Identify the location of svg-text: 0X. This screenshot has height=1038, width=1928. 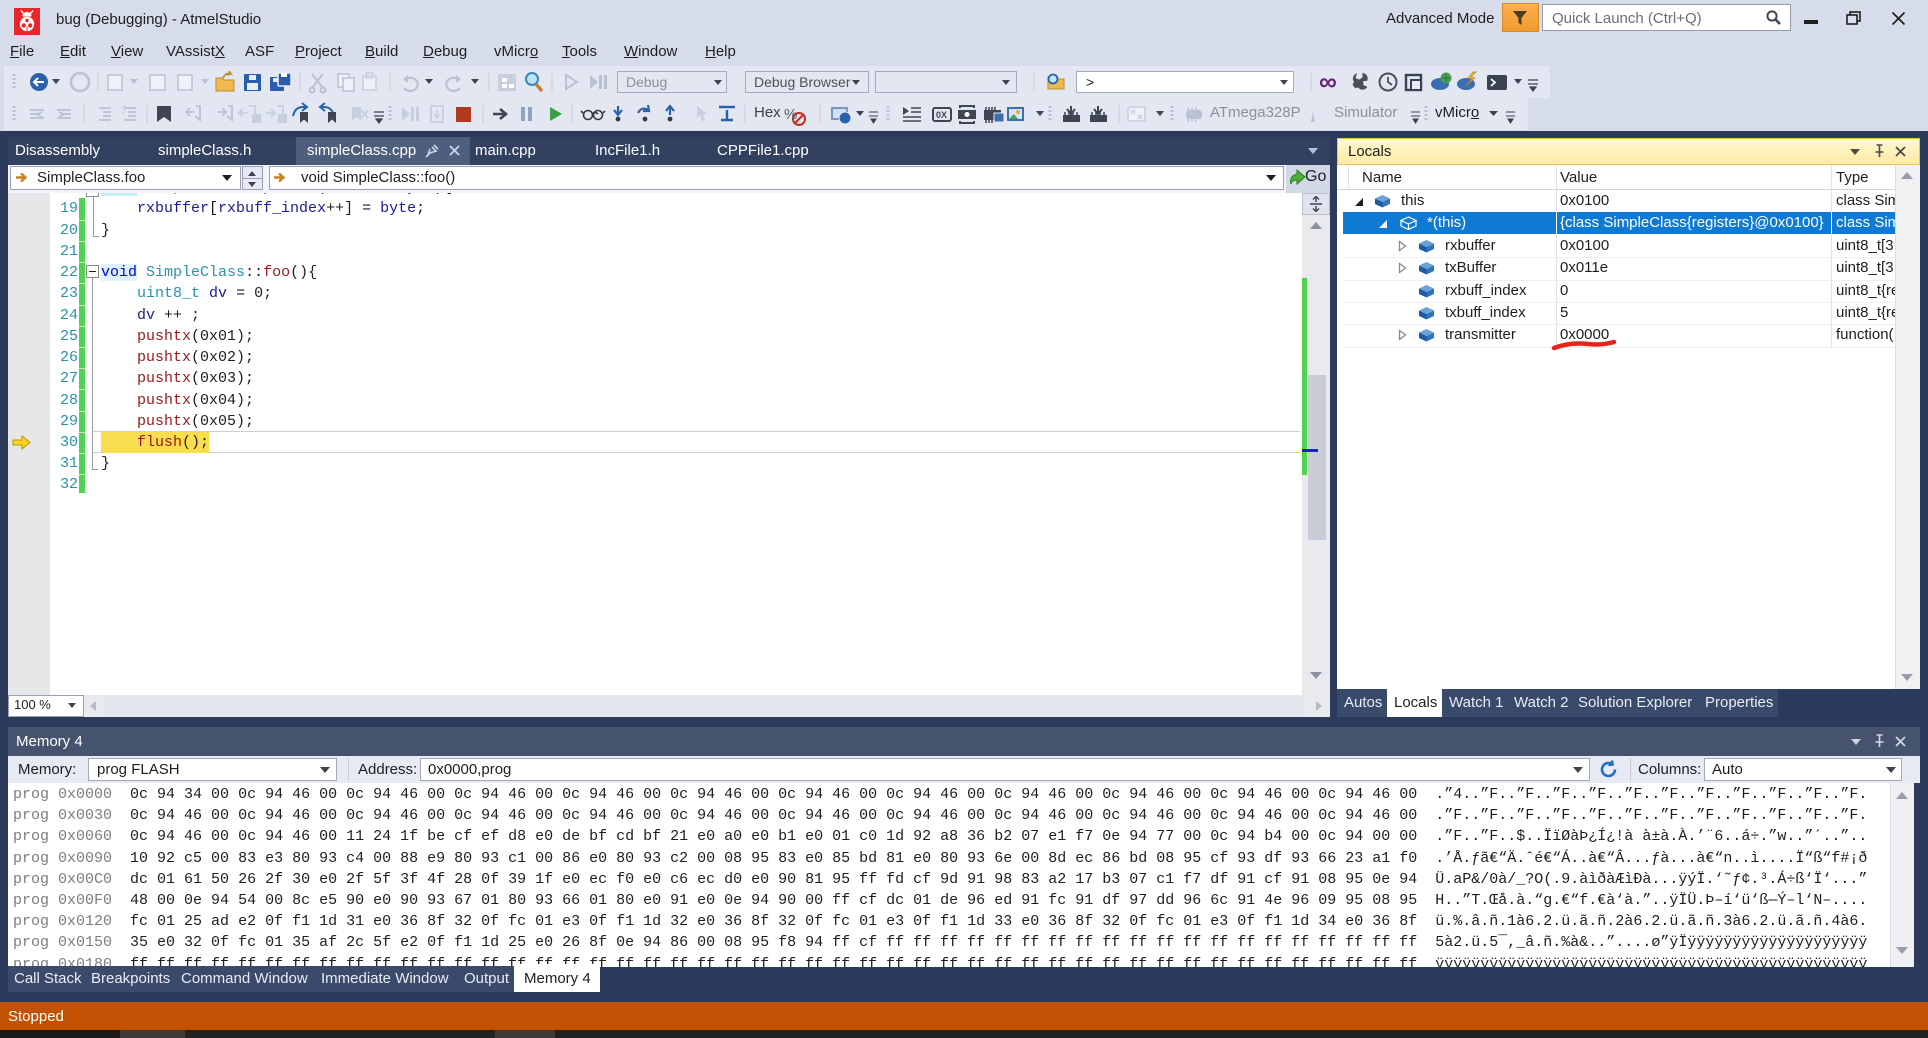
(941, 115).